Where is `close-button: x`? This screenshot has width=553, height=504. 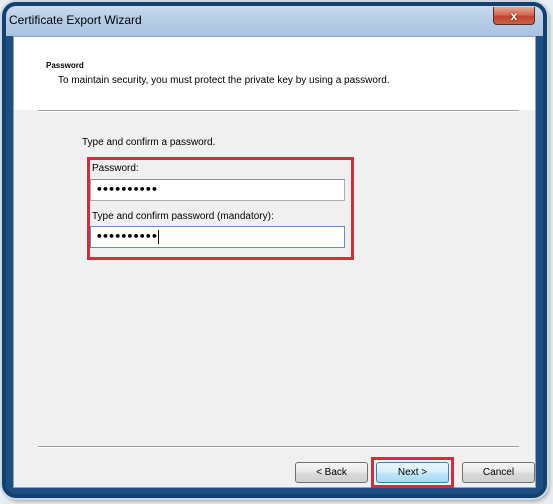
close-button: x is located at coordinates (514, 16).